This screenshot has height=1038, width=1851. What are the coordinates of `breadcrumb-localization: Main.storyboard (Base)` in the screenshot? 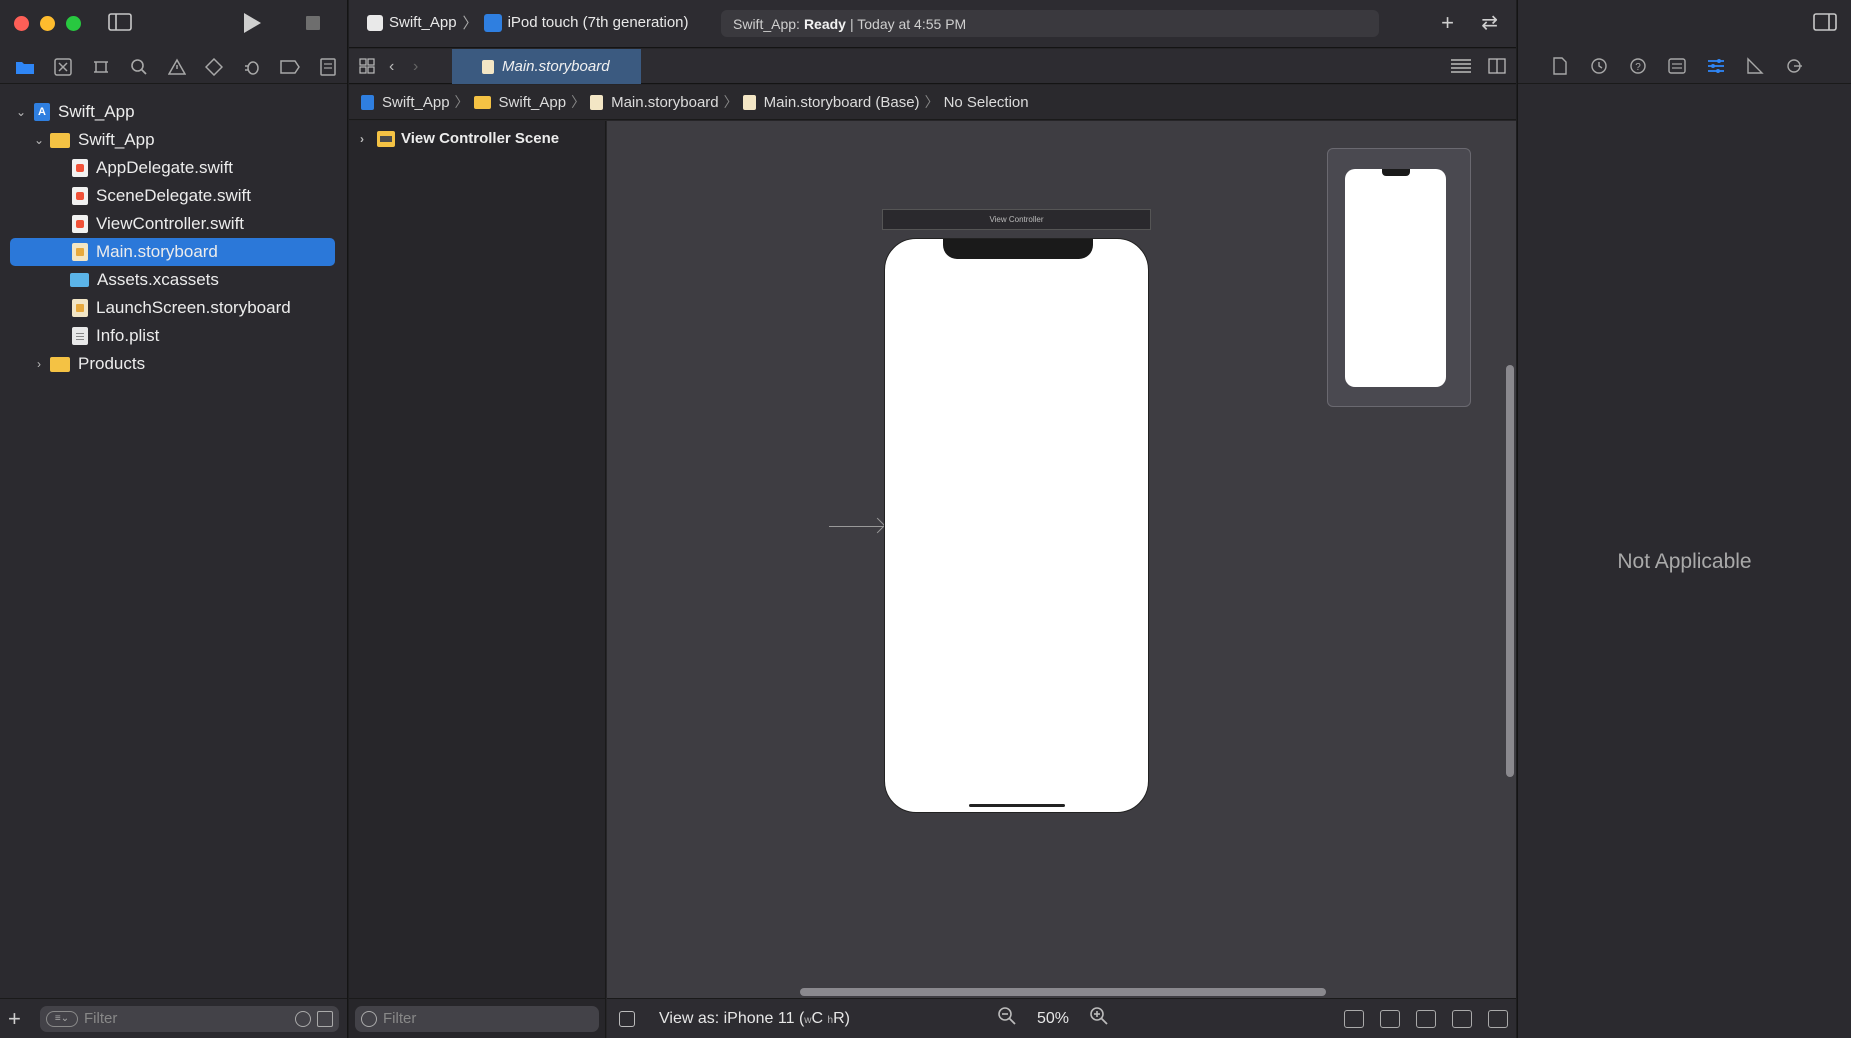 It's located at (831, 102).